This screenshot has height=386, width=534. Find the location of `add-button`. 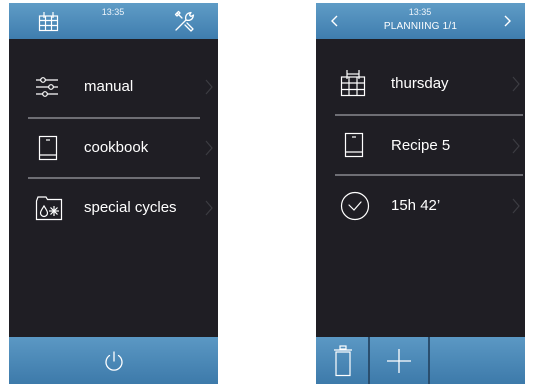

add-button is located at coordinates (399, 360).